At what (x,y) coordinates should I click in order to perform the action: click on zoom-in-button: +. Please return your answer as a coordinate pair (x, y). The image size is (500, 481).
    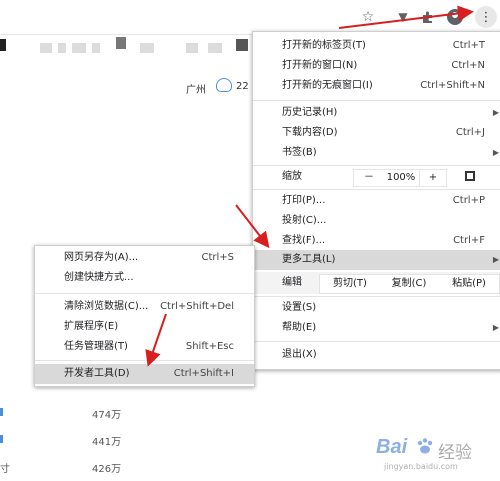
    Looking at the image, I should click on (433, 178).